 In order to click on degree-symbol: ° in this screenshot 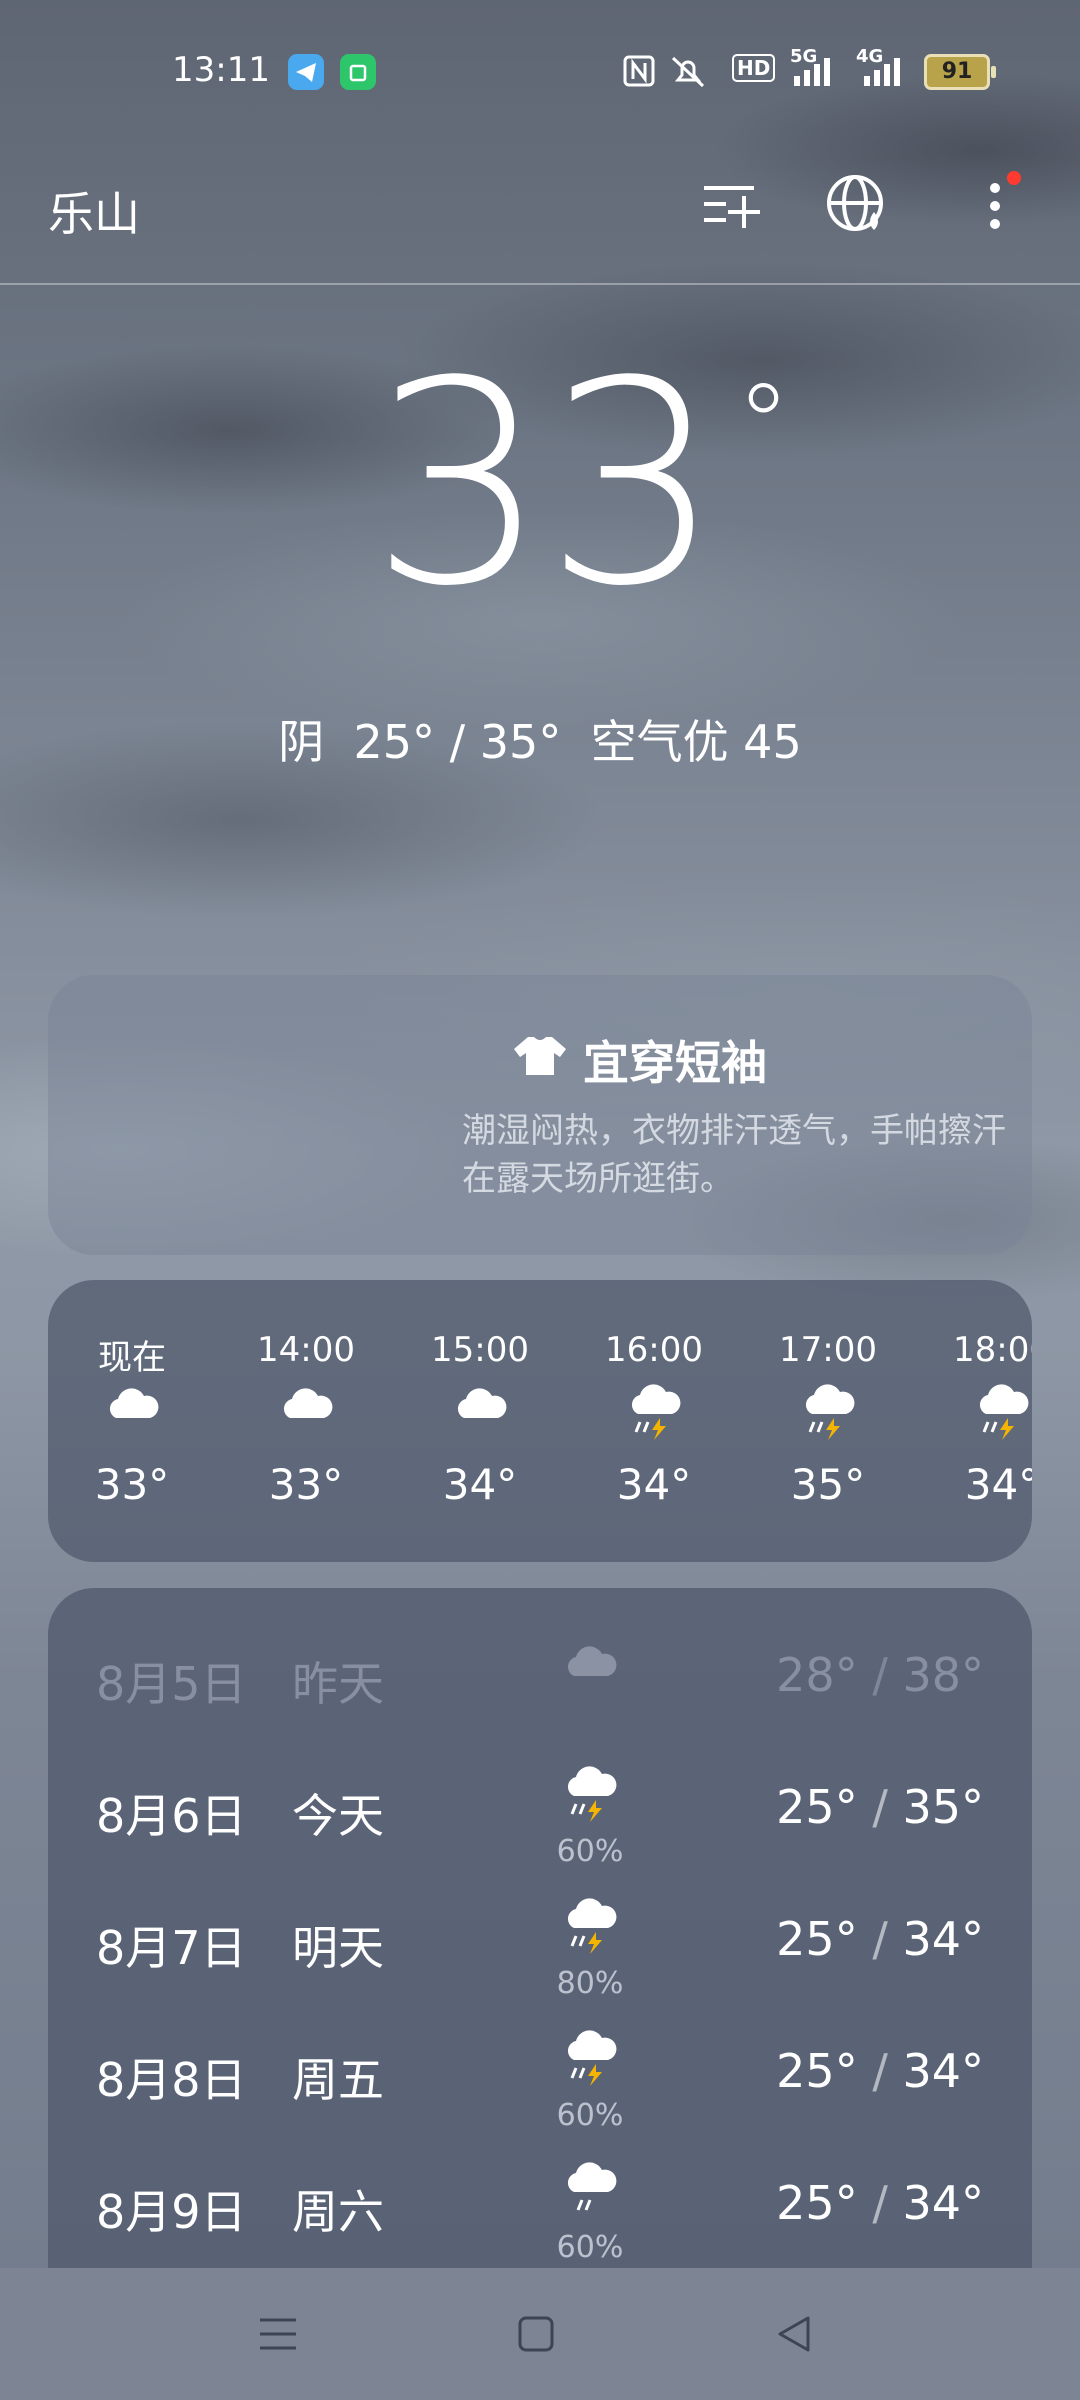, I will do `click(763, 424)`.